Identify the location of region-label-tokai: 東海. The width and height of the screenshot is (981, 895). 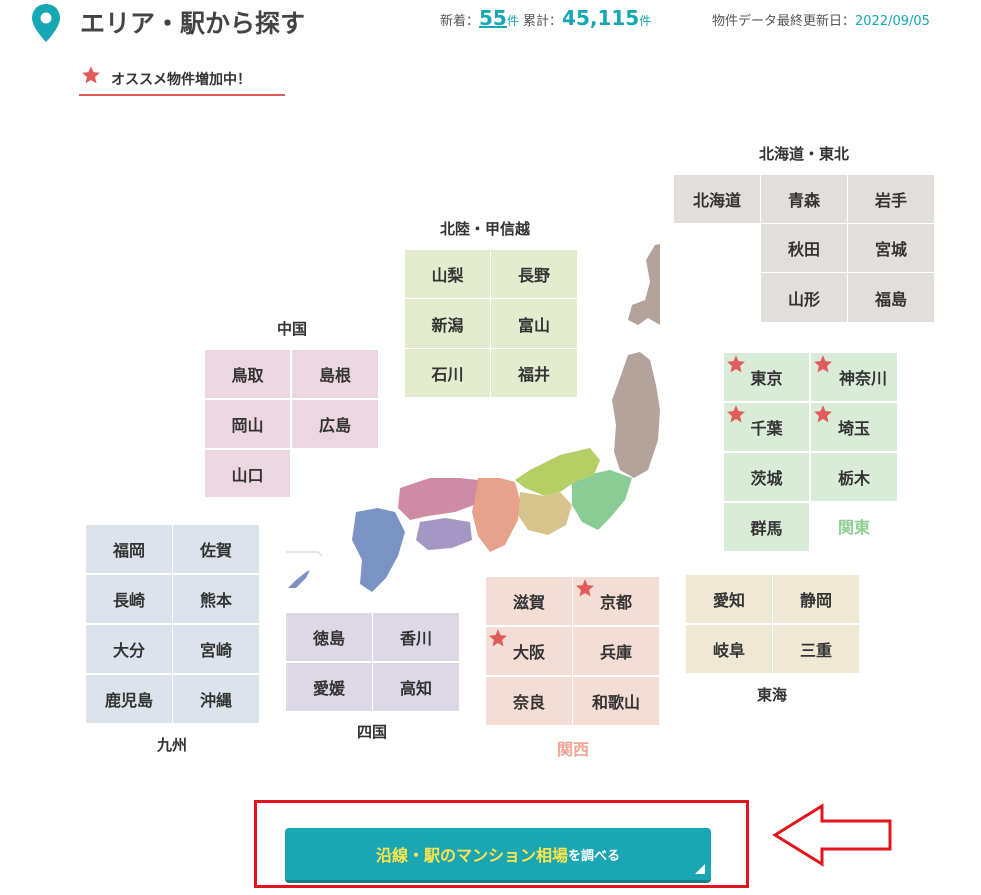
(771, 695).